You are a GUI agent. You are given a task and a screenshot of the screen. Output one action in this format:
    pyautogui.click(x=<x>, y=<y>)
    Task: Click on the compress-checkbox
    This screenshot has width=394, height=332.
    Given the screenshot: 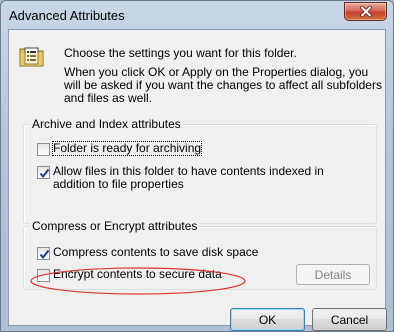 What is the action you would take?
    pyautogui.click(x=43, y=253)
    